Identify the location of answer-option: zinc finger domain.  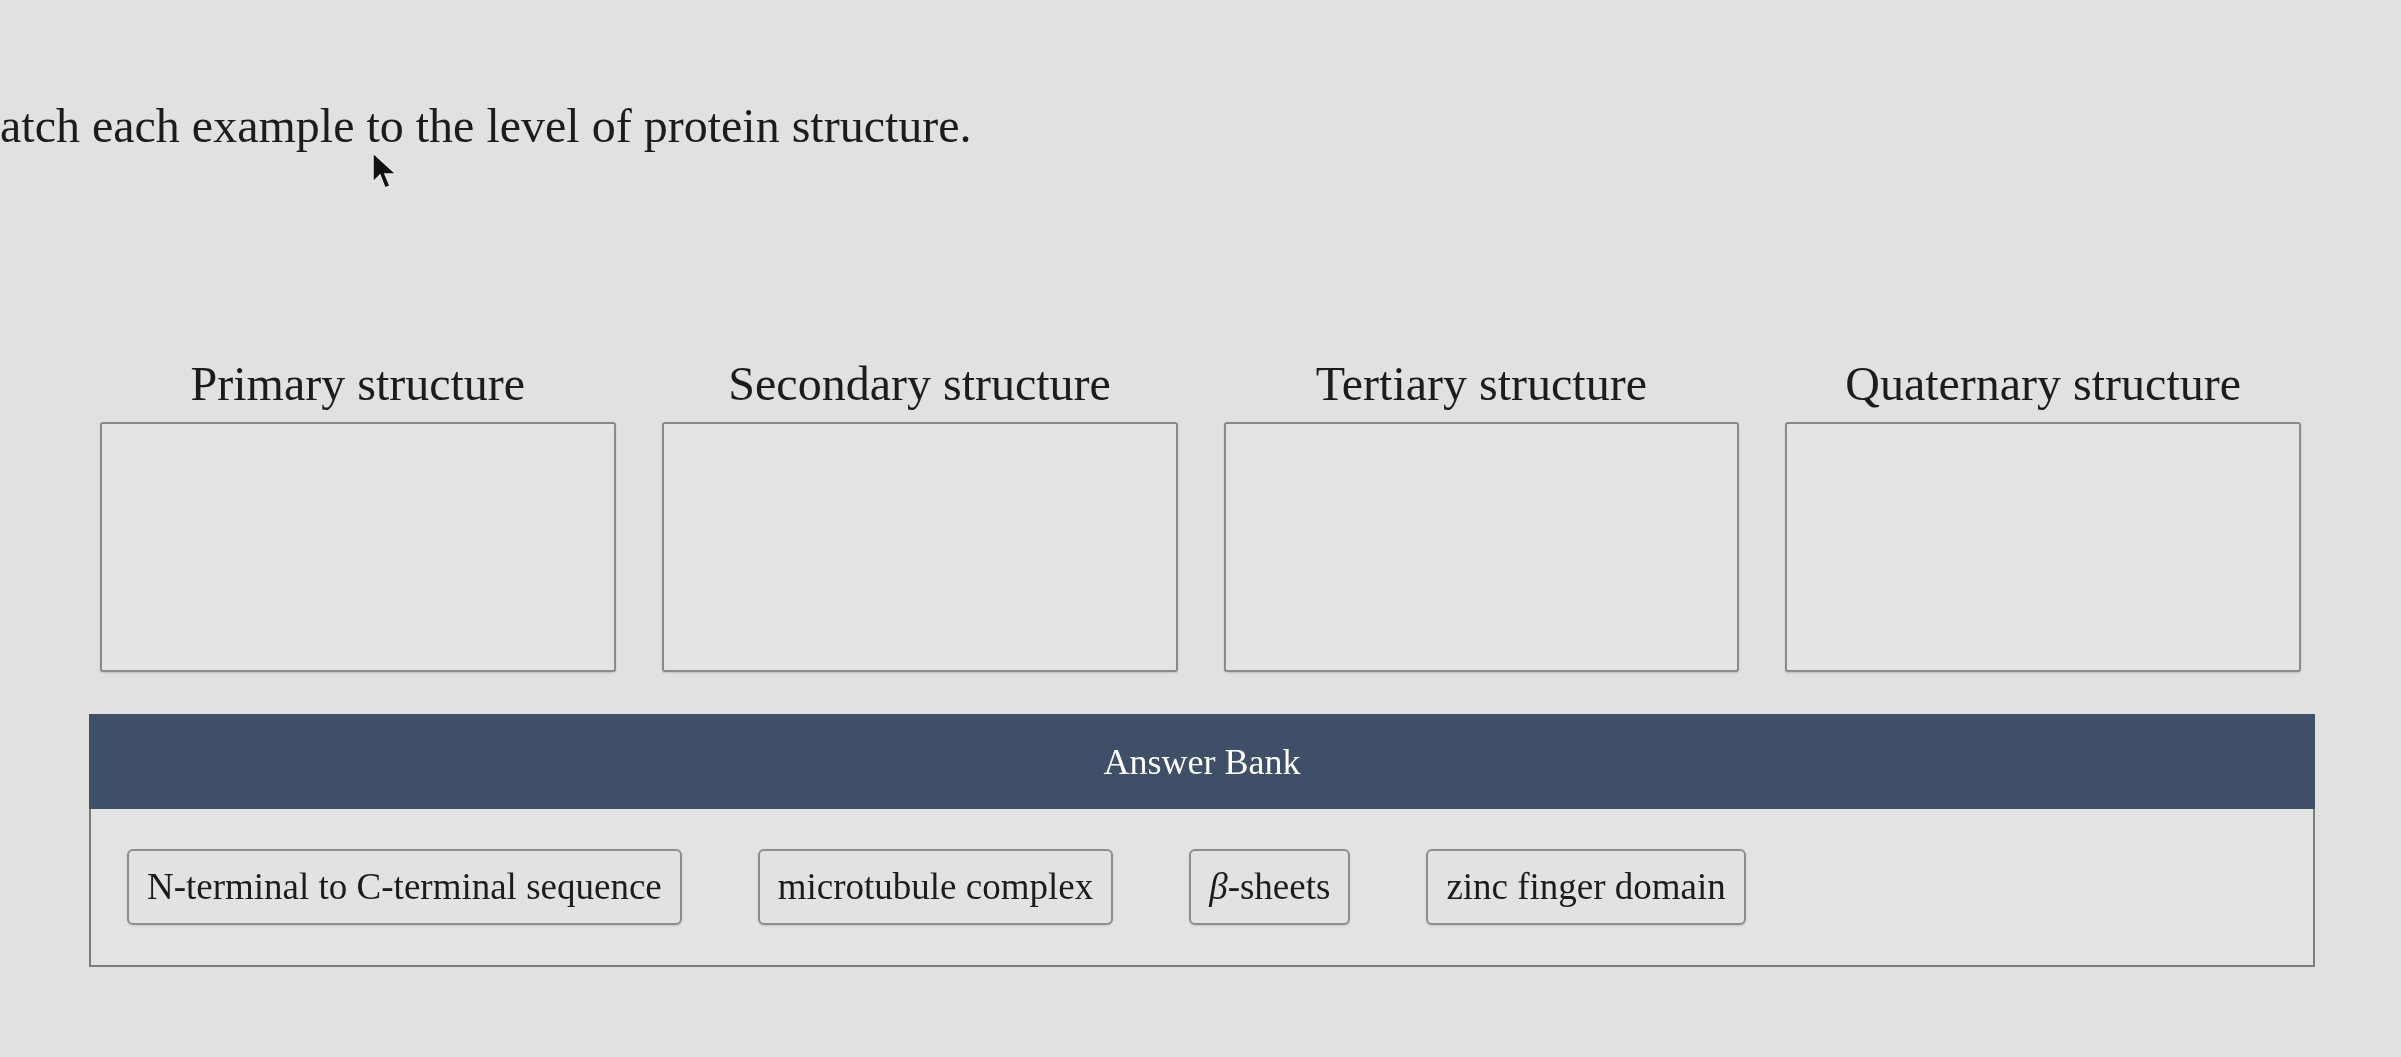
(1586, 887).